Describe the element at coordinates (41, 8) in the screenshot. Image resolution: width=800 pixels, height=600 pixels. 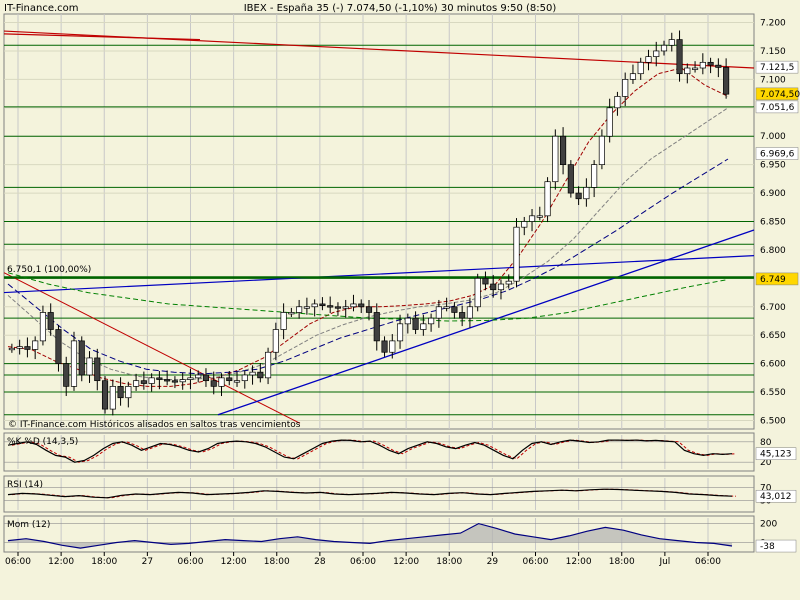
I see `site-label: IT-Finance.com` at that location.